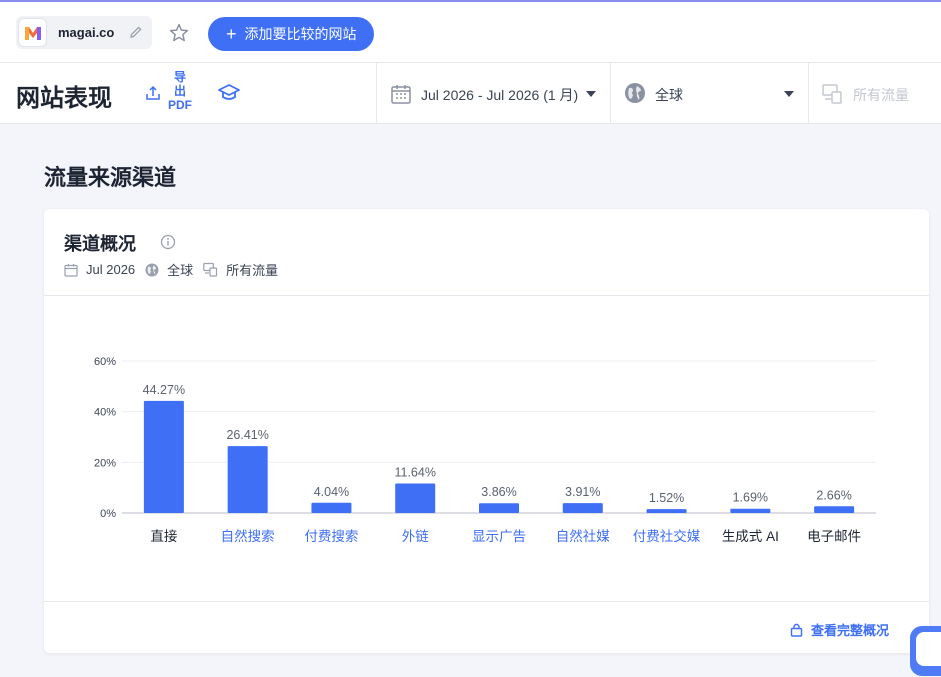 The width and height of the screenshot is (941, 677). What do you see at coordinates (136, 32) in the screenshot?
I see `pencil-icon` at bounding box center [136, 32].